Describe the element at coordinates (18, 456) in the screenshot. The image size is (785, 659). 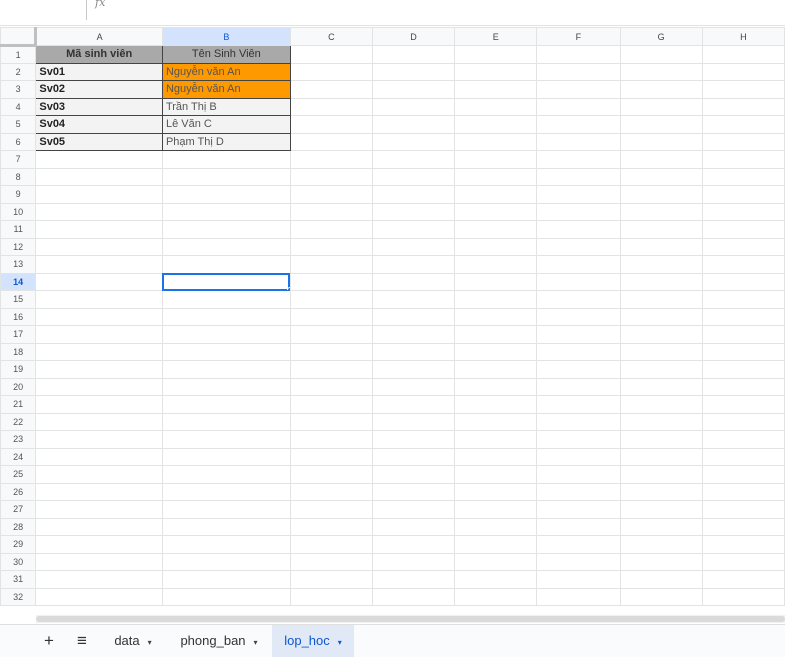
I see `row-header: 24` at that location.